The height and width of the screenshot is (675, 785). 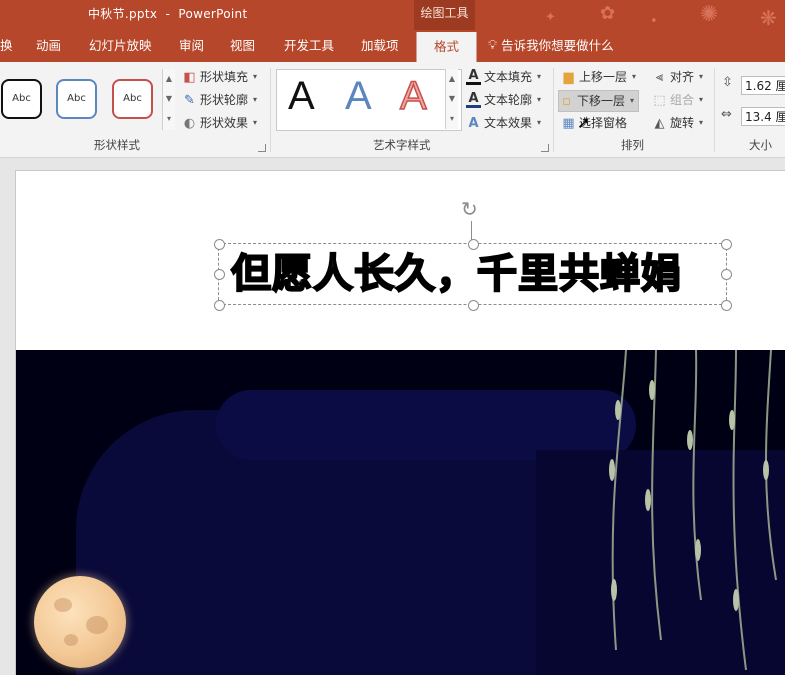 I want to click on resize-handle-top-right, so click(x=726, y=244).